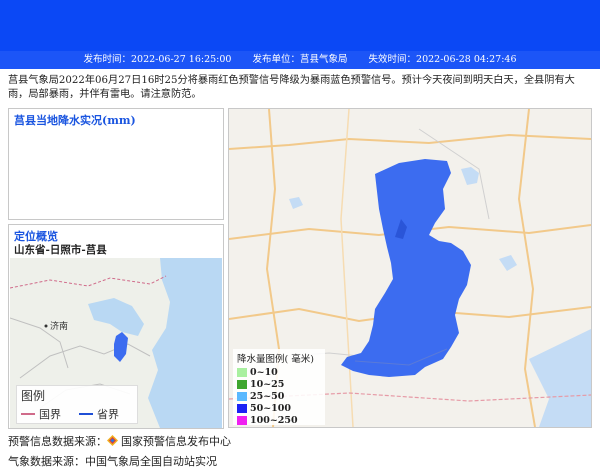  Describe the element at coordinates (119, 441) in the screenshot. I see `warning-source-line: 预警信息数据来源： 国家预警信息发布中心` at that location.